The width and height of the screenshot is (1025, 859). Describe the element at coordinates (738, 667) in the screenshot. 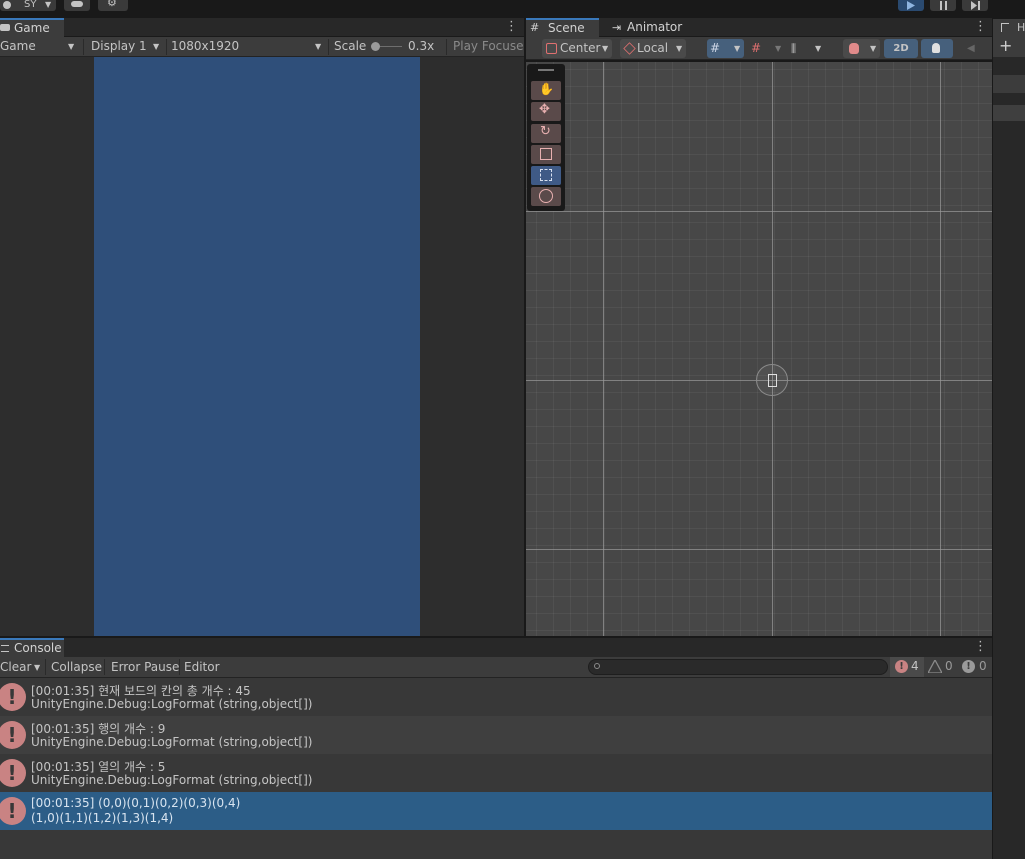

I see `search-input` at that location.